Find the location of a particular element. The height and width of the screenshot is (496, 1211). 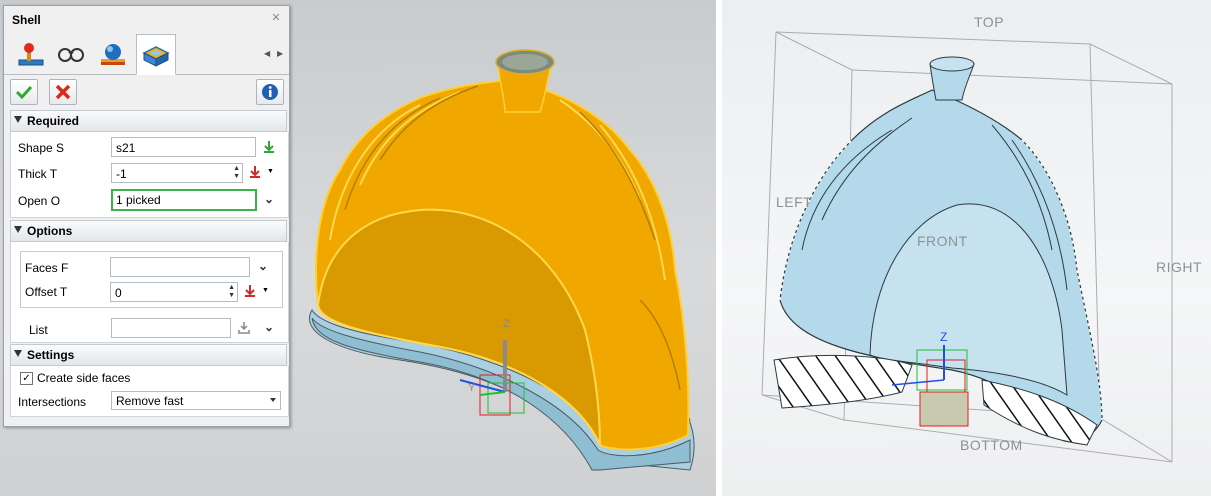

ok-button is located at coordinates (24, 92).